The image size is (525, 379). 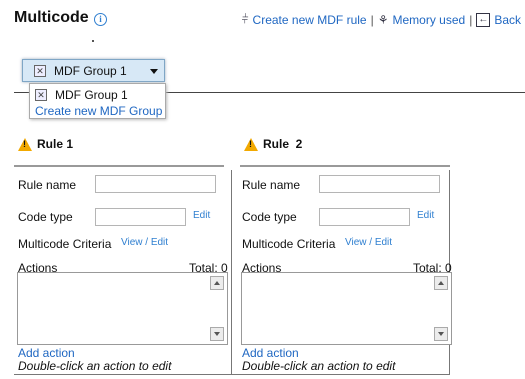 What do you see at coordinates (425, 215) in the screenshot?
I see `rule-2-code-type-edit-link: Edit` at bounding box center [425, 215].